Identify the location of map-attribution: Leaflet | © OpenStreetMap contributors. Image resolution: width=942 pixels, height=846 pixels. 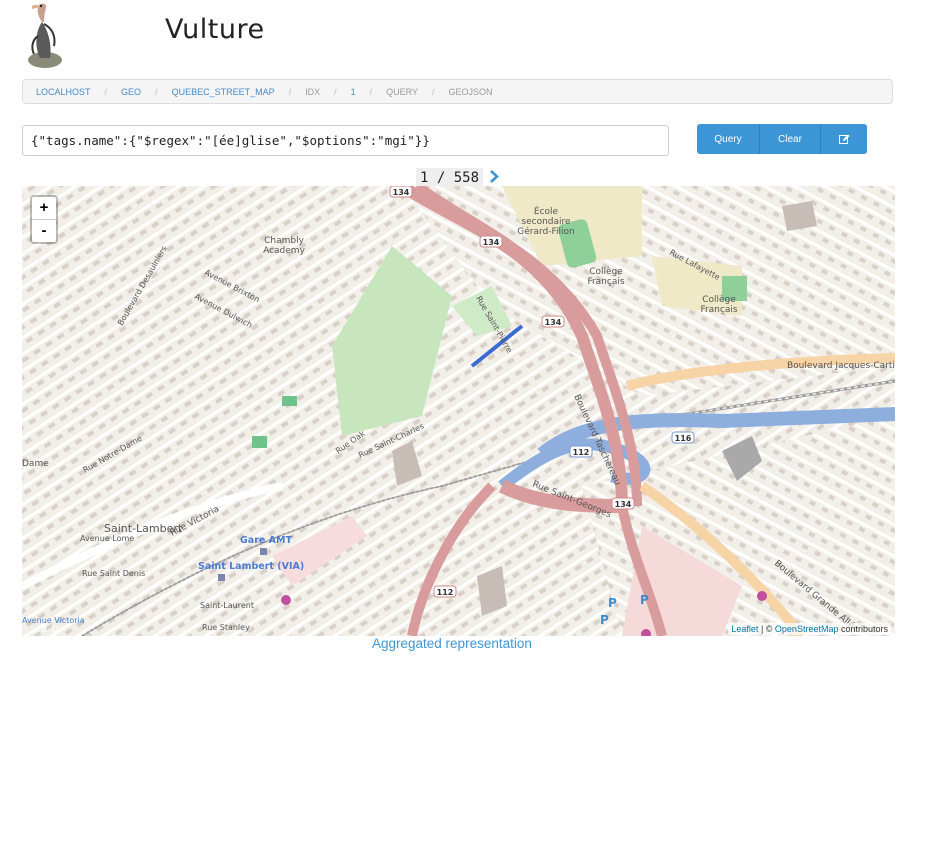
(809, 629).